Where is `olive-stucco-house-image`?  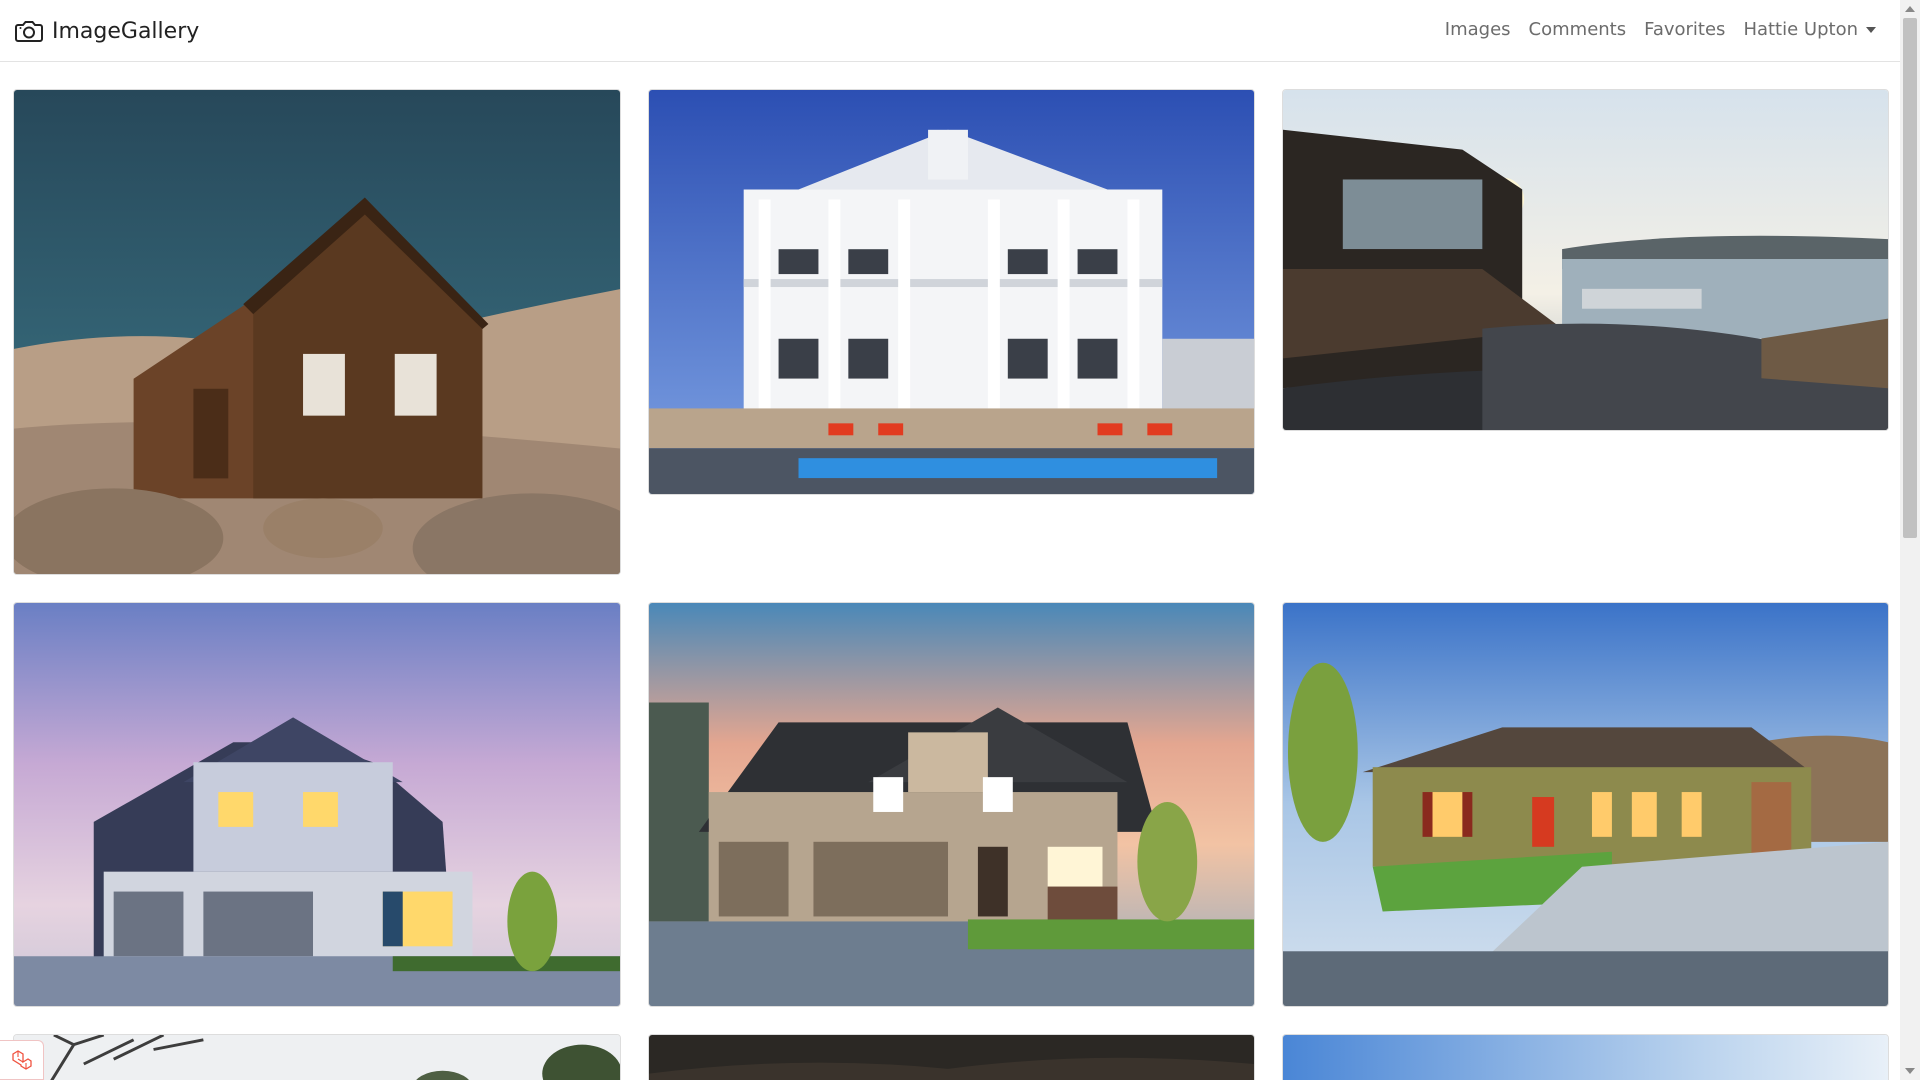 olive-stucco-house-image is located at coordinates (1585, 804).